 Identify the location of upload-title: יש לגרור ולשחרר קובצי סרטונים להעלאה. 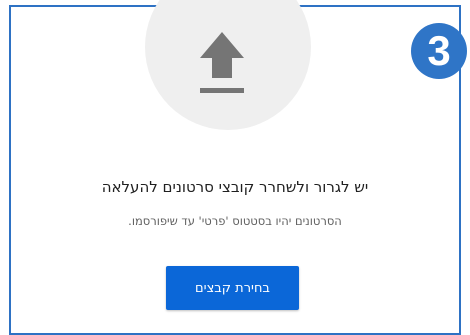
(235, 187).